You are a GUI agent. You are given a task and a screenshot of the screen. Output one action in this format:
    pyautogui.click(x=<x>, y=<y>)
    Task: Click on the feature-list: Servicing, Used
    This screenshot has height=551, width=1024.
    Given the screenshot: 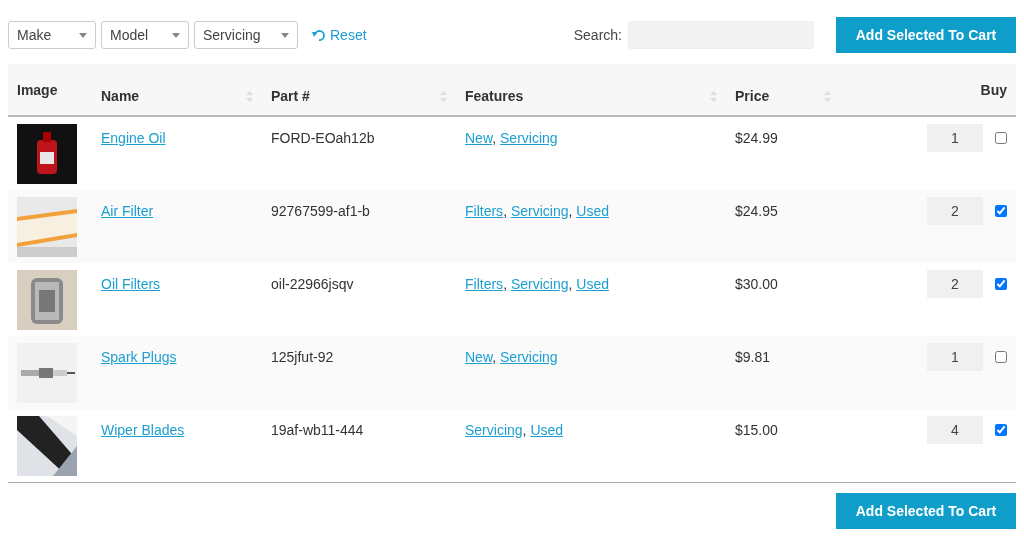 What is the action you would take?
    pyautogui.click(x=514, y=430)
    